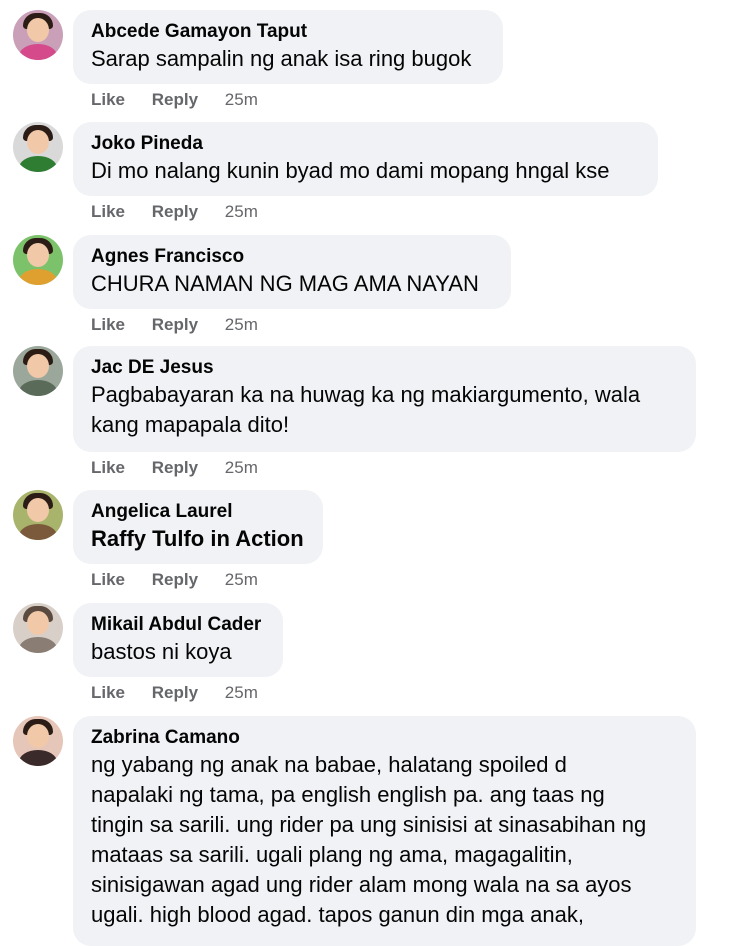 The image size is (750, 946). I want to click on comment-author: Zabrina Camano, so click(384, 738).